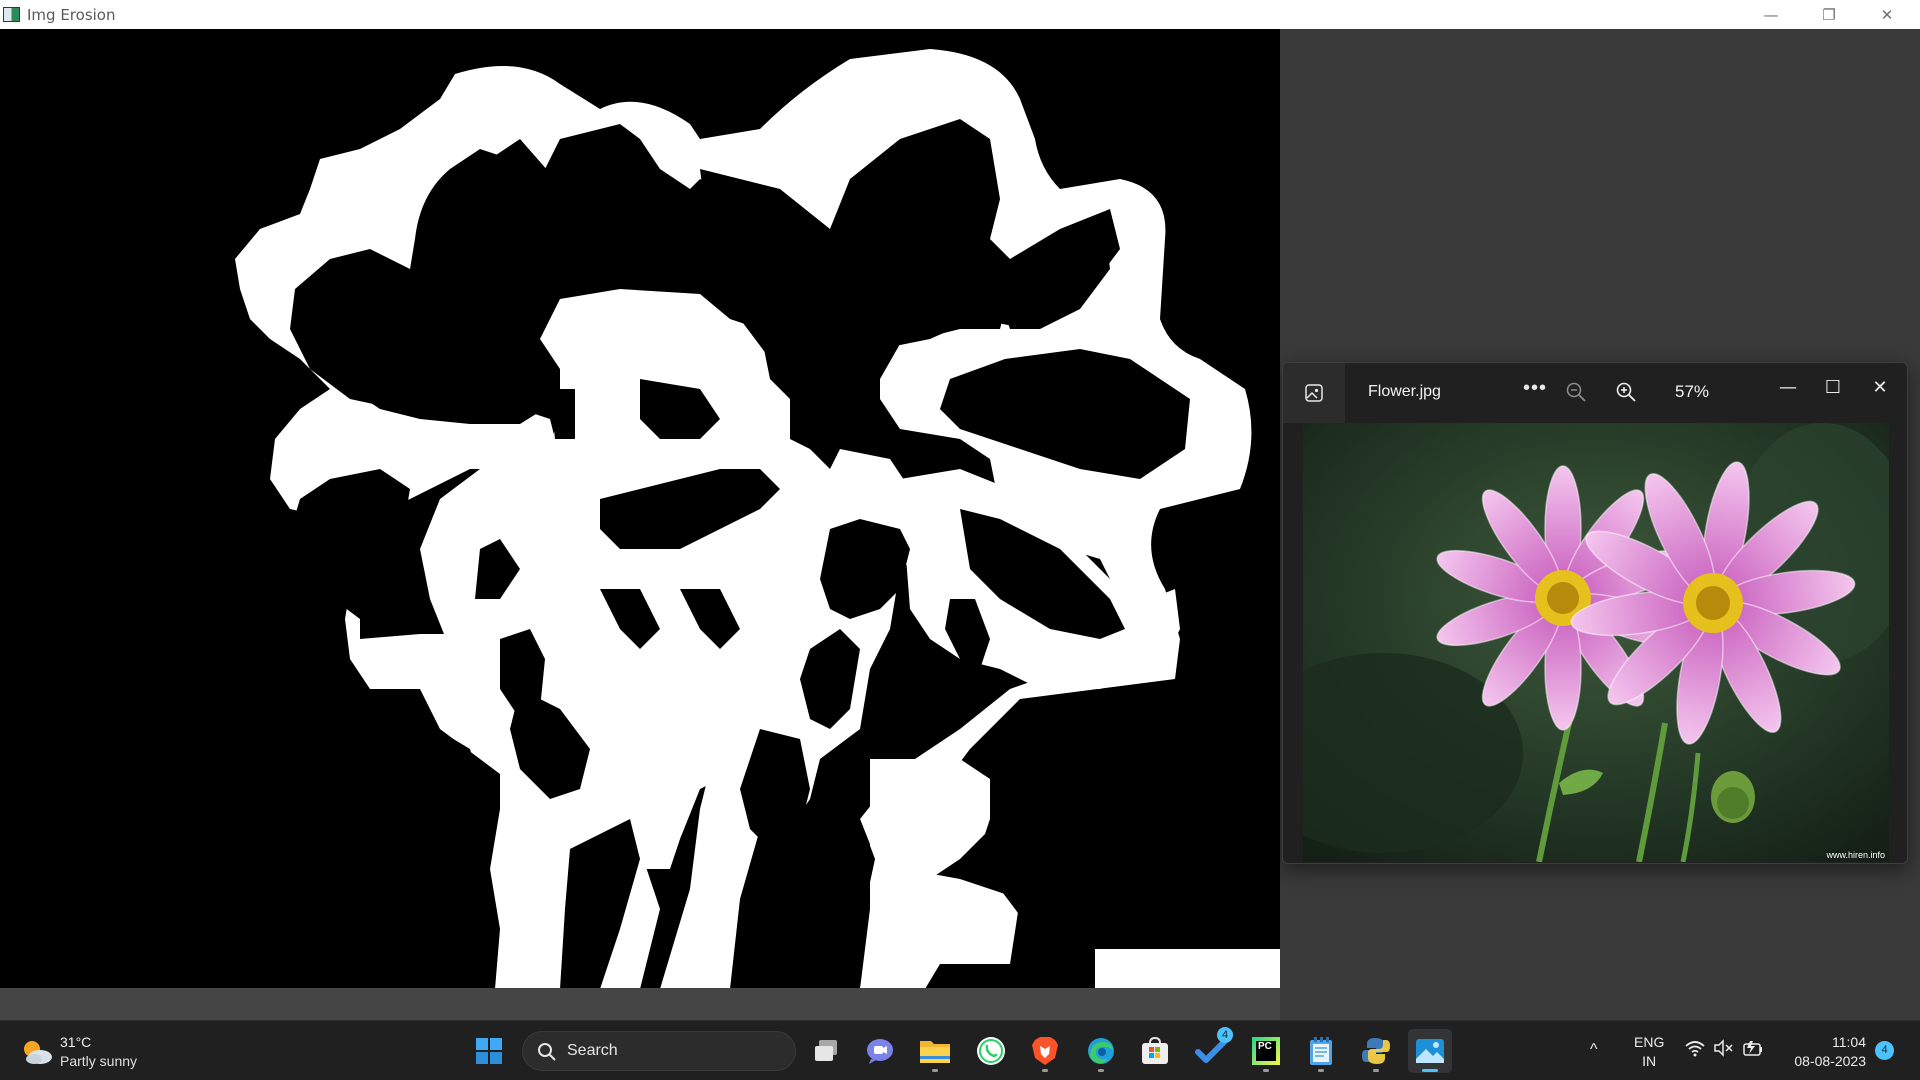 The height and width of the screenshot is (1080, 1920). I want to click on microsoft-store-button, so click(1155, 1051).